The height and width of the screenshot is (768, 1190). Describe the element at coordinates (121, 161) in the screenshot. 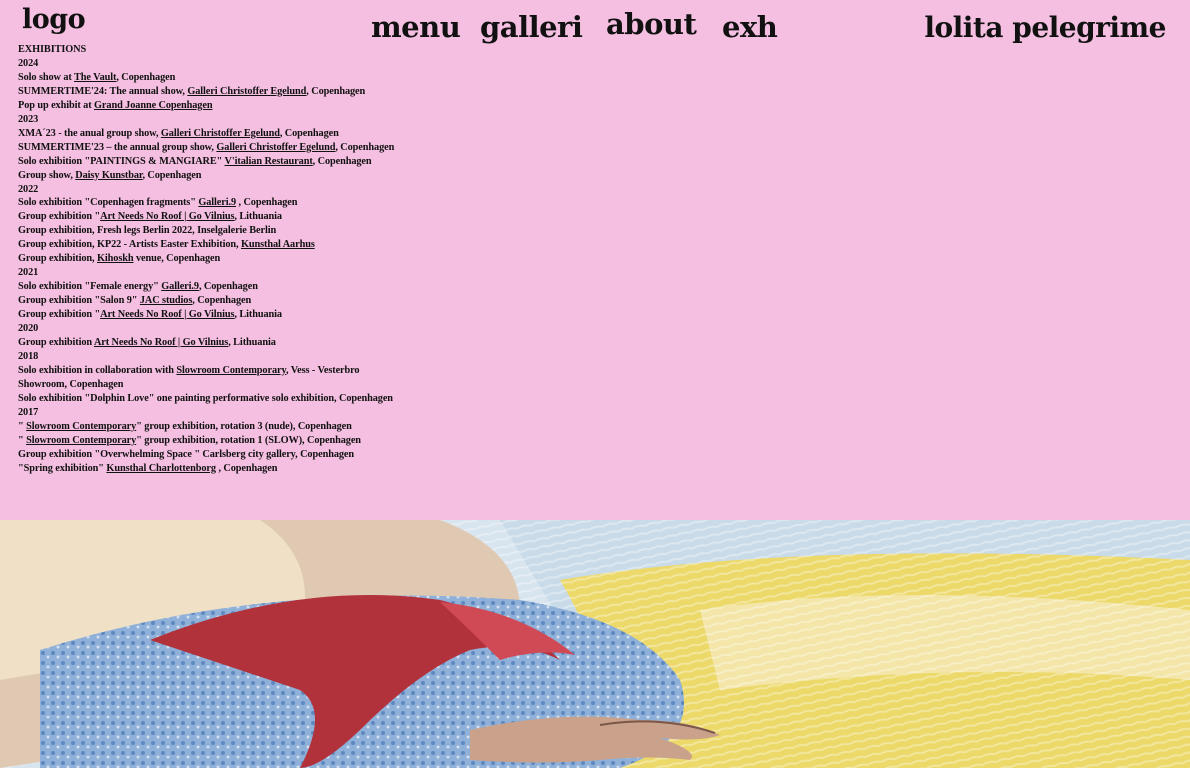

I see `exhibition-text: Solo exhibition "PAINTINGS & MANGIARE"` at that location.